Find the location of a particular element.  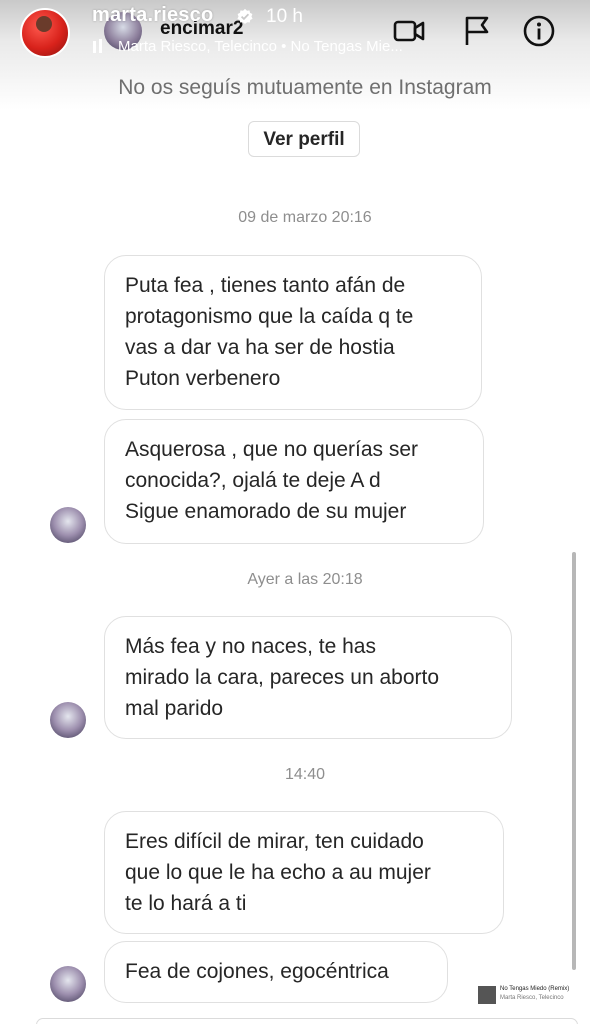

verified-badge-icon is located at coordinates (245, 16).